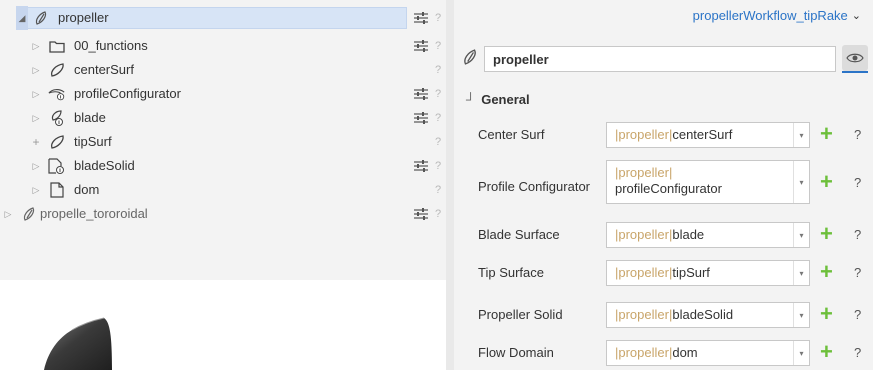  I want to click on select-value: |propeller|blade, so click(702, 235).